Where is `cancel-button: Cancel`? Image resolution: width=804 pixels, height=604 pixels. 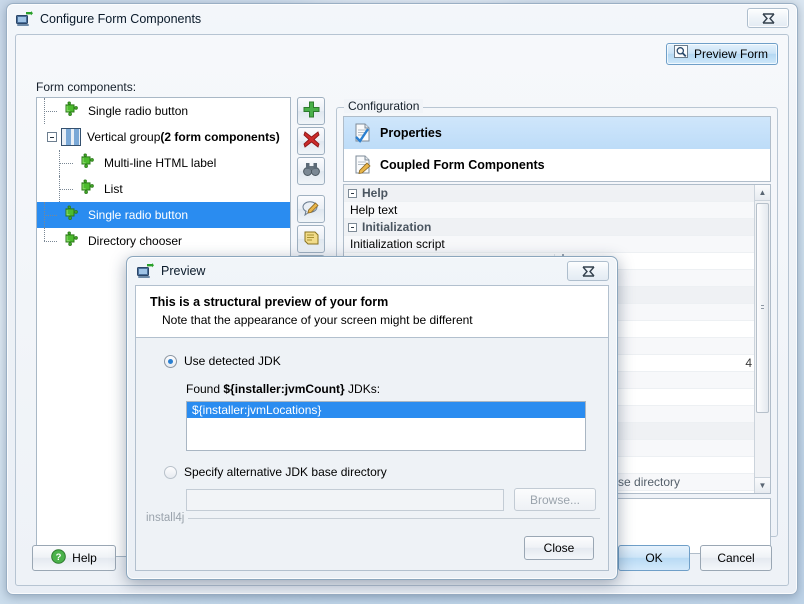
cancel-button: Cancel is located at coordinates (736, 558).